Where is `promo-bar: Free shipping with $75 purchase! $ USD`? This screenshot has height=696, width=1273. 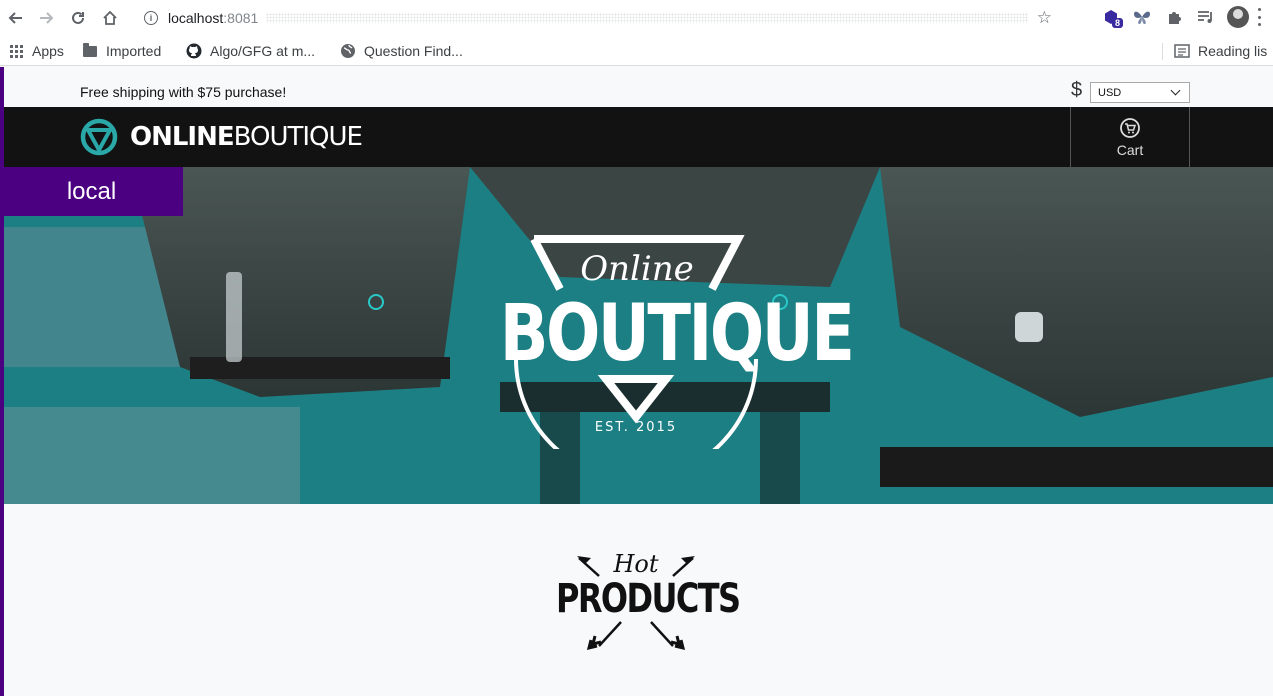 promo-bar: Free shipping with $75 purchase! $ USD is located at coordinates (636, 87).